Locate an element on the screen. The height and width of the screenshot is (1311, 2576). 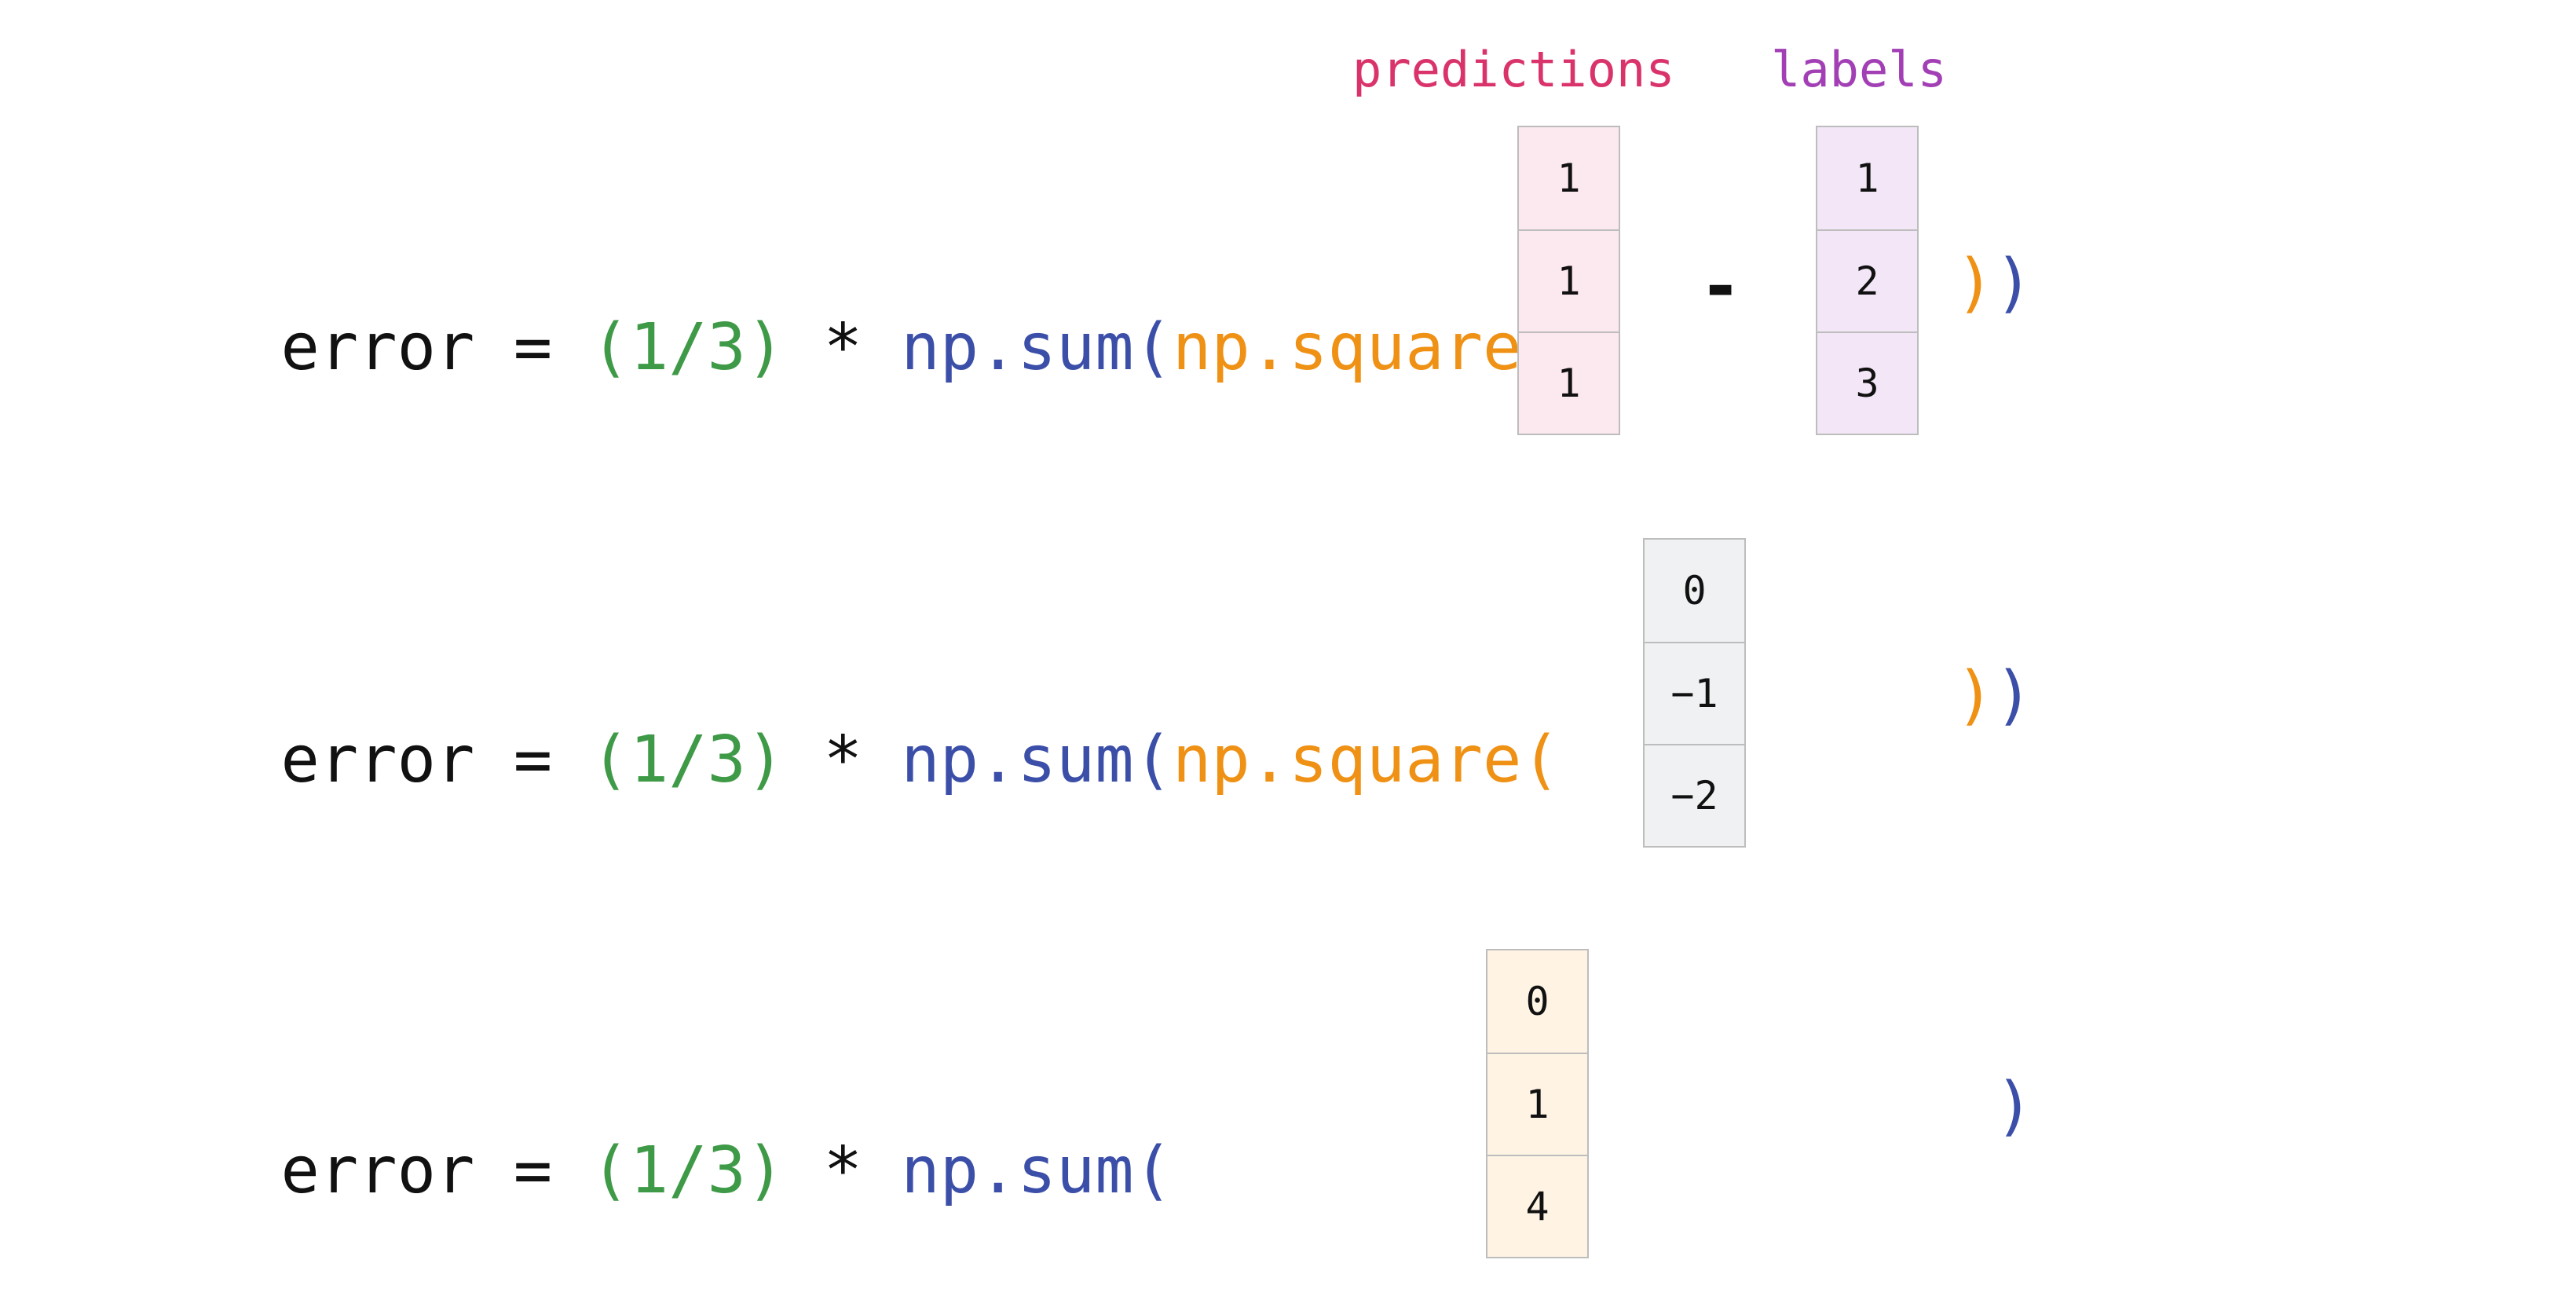
closing-parens-2: )) is located at coordinates (1995, 696).